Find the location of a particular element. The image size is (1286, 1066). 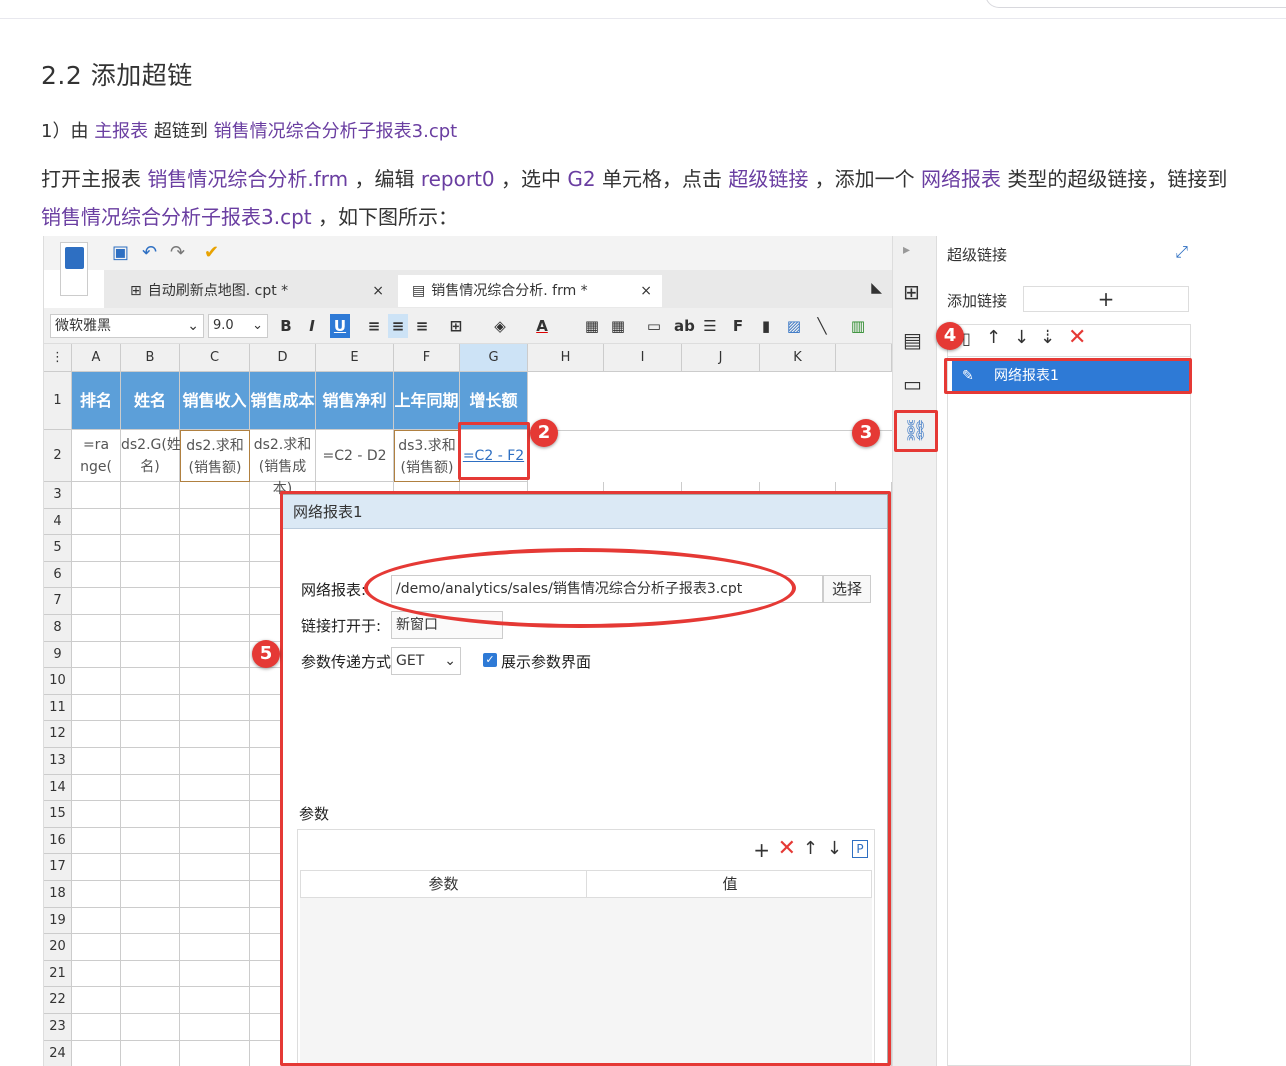

frm-file-link: 销售情况综合分析.frm is located at coordinates (247, 179).